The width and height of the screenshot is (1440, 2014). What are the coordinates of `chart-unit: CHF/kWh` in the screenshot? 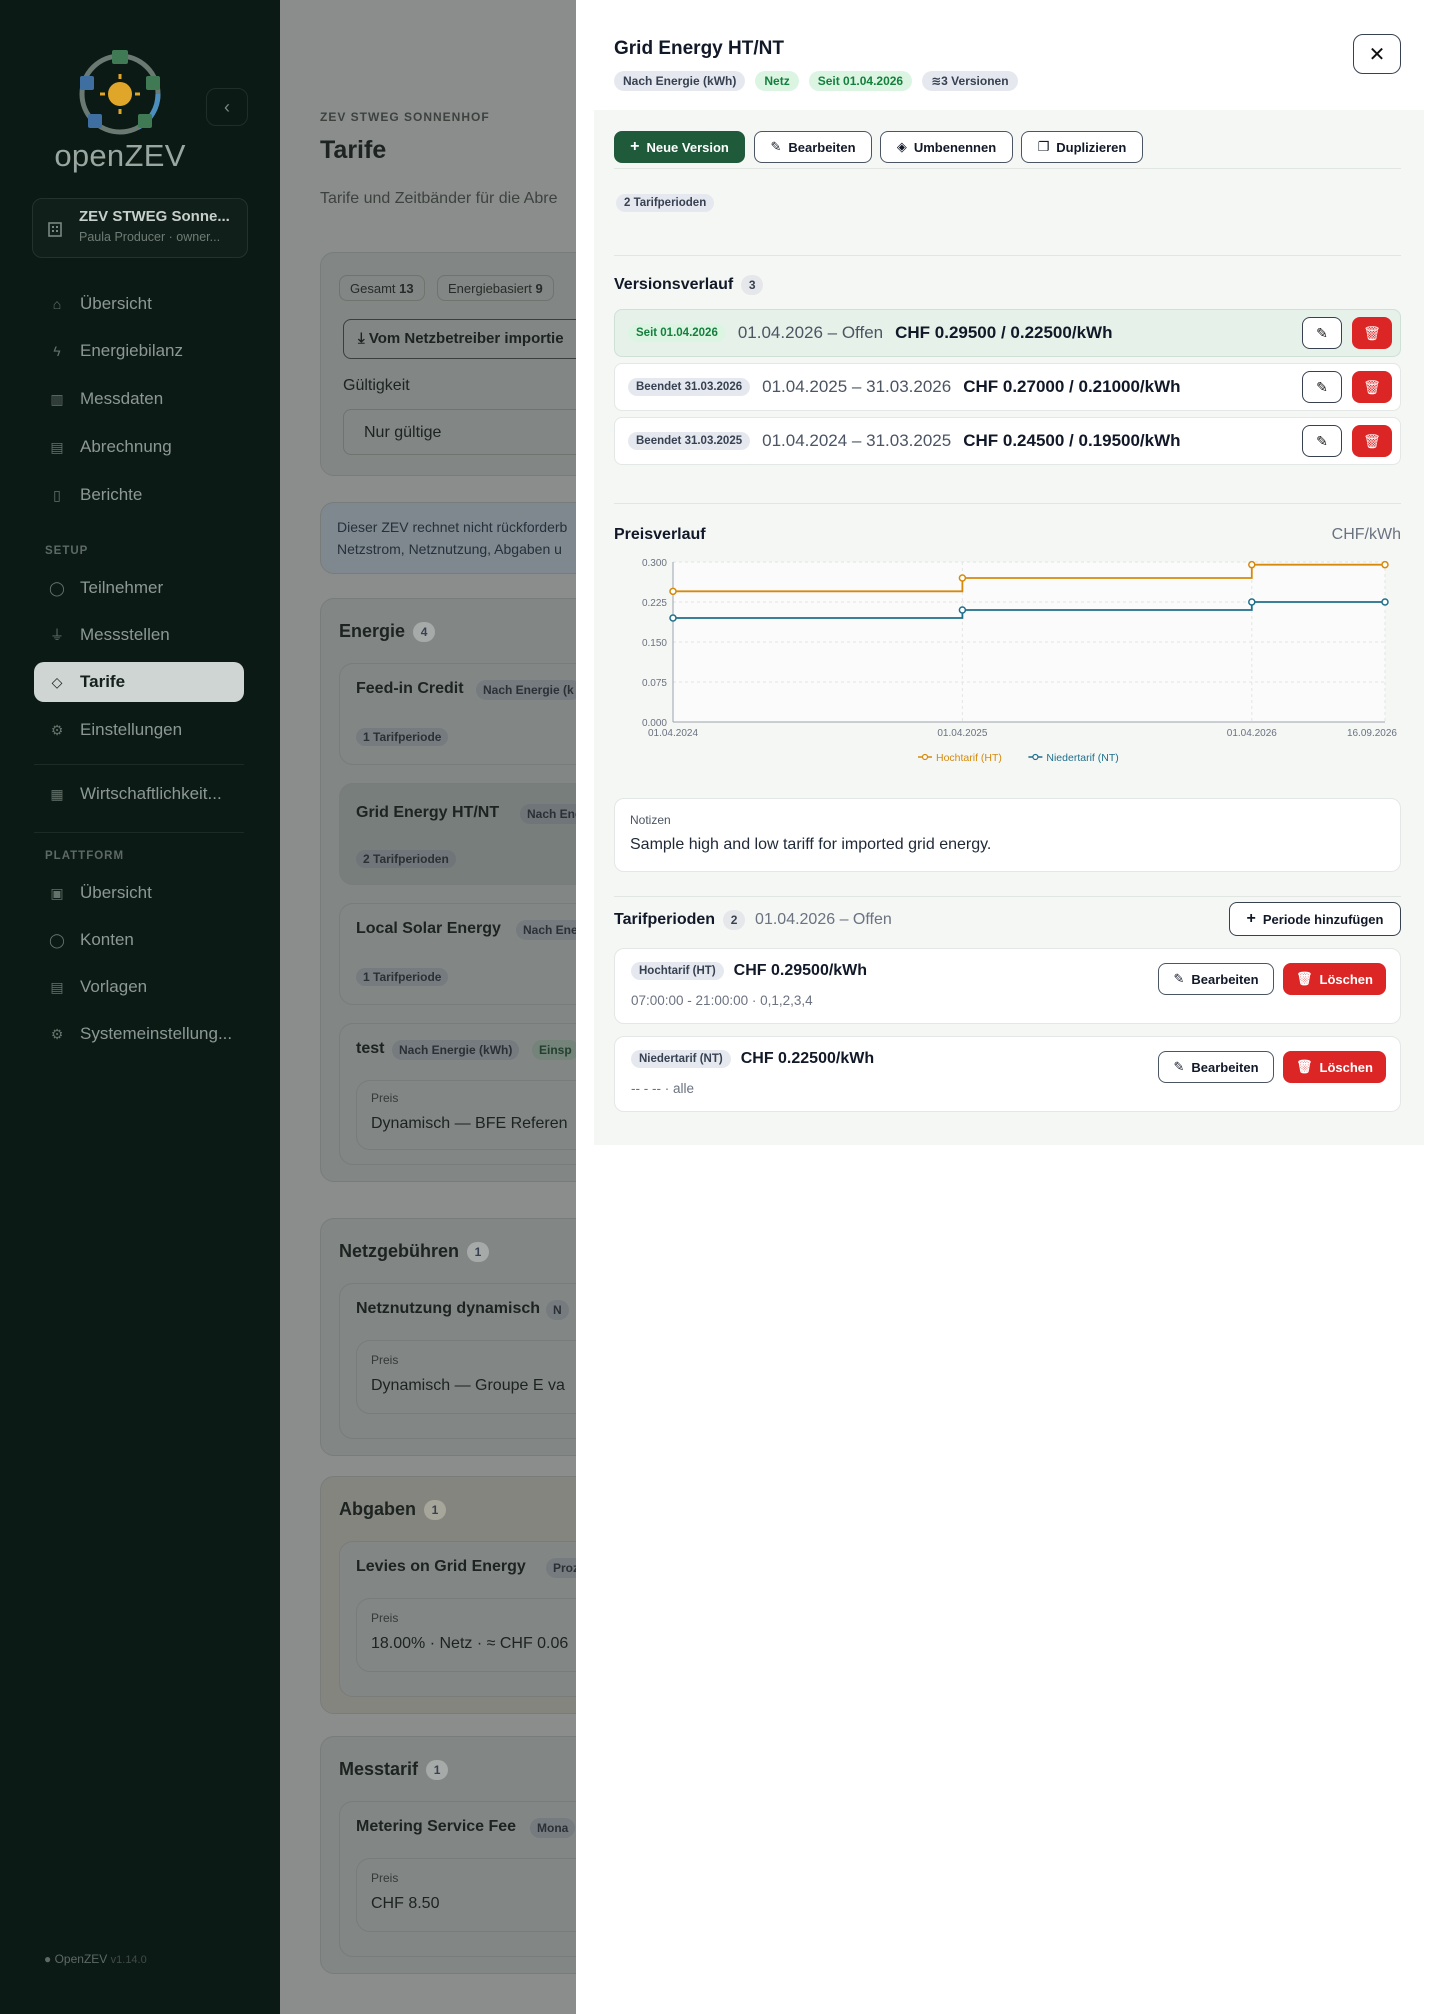 It's located at (1366, 534).